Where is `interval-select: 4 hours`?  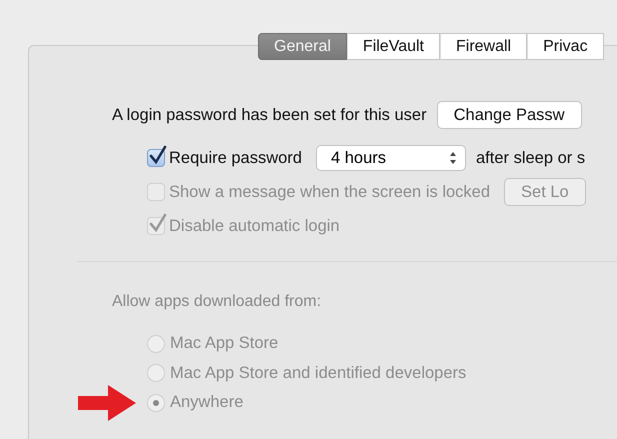
interval-select: 4 hours is located at coordinates (391, 158).